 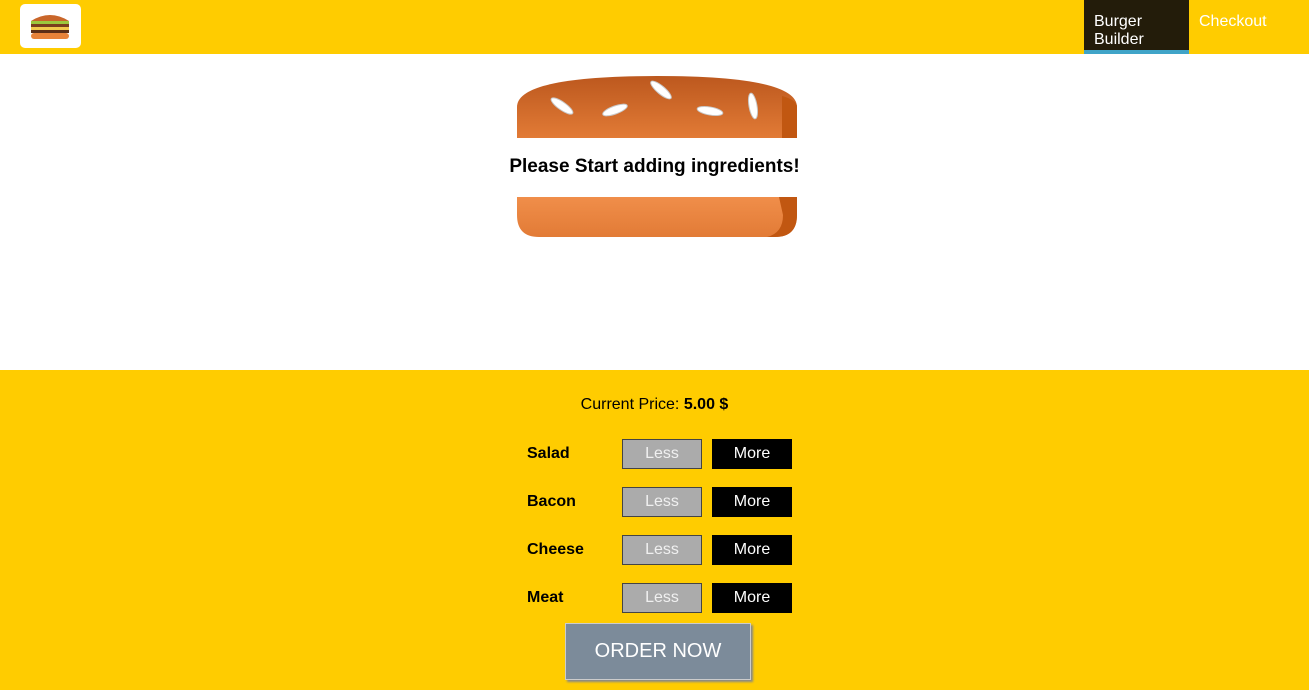 What do you see at coordinates (752, 454) in the screenshot?
I see `salad-more-button: More` at bounding box center [752, 454].